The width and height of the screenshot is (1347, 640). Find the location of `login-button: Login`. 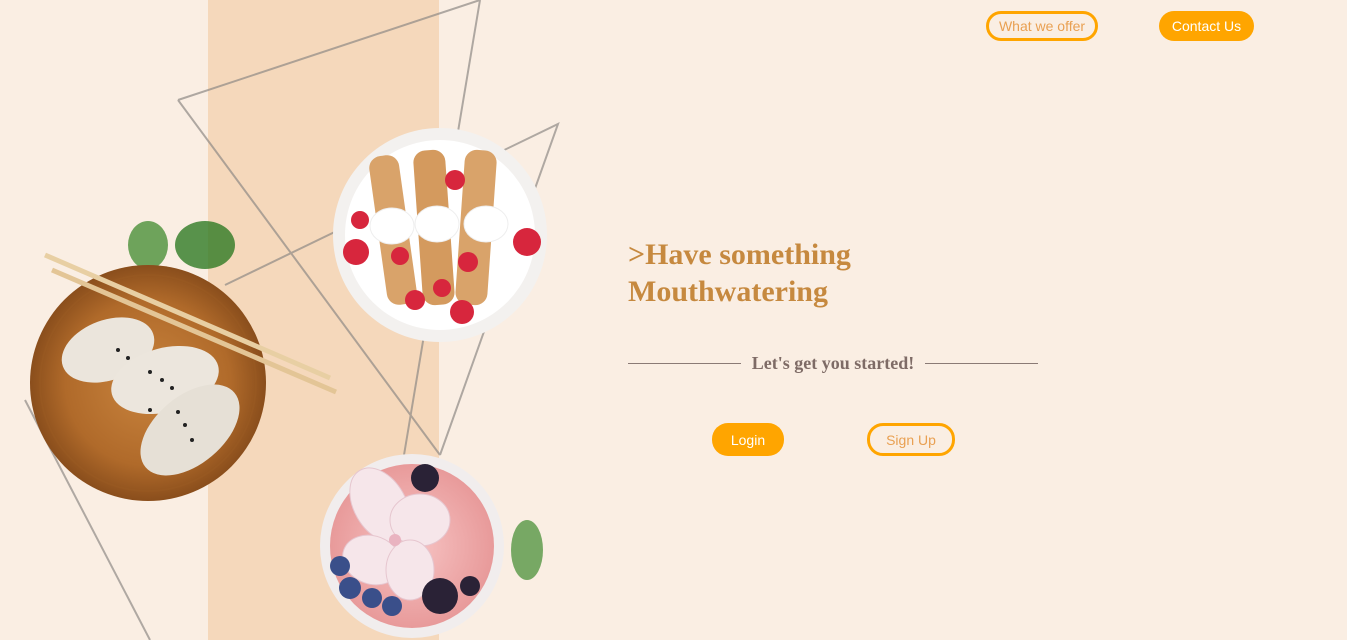

login-button: Login is located at coordinates (748, 439).